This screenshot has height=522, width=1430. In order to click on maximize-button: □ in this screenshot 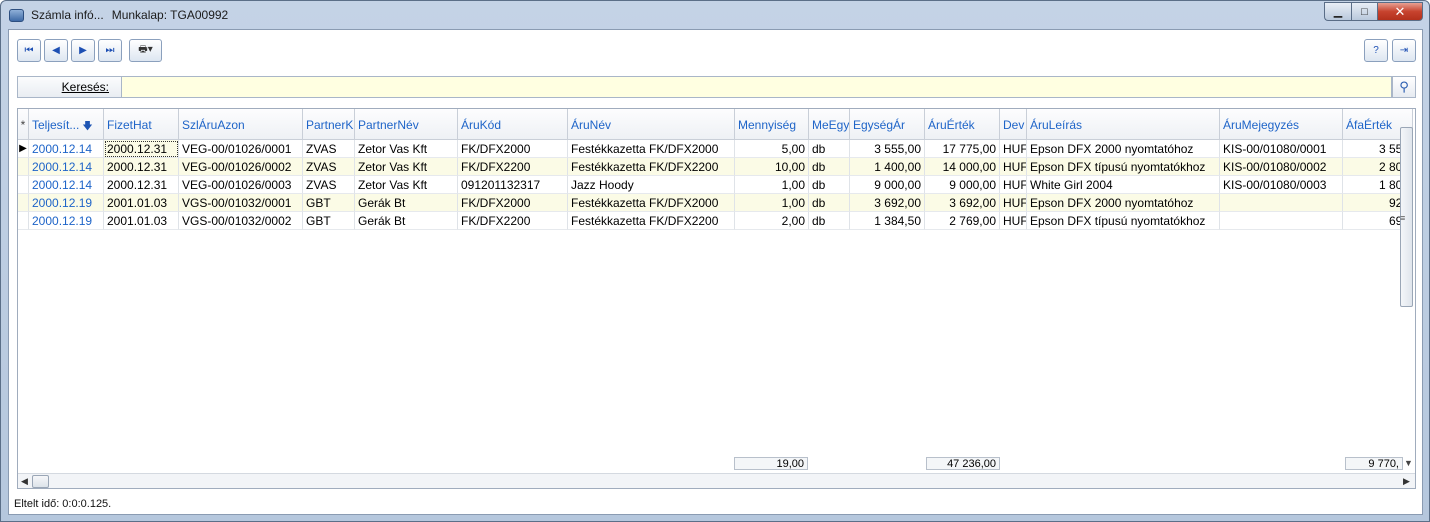, I will do `click(1364, 11)`.